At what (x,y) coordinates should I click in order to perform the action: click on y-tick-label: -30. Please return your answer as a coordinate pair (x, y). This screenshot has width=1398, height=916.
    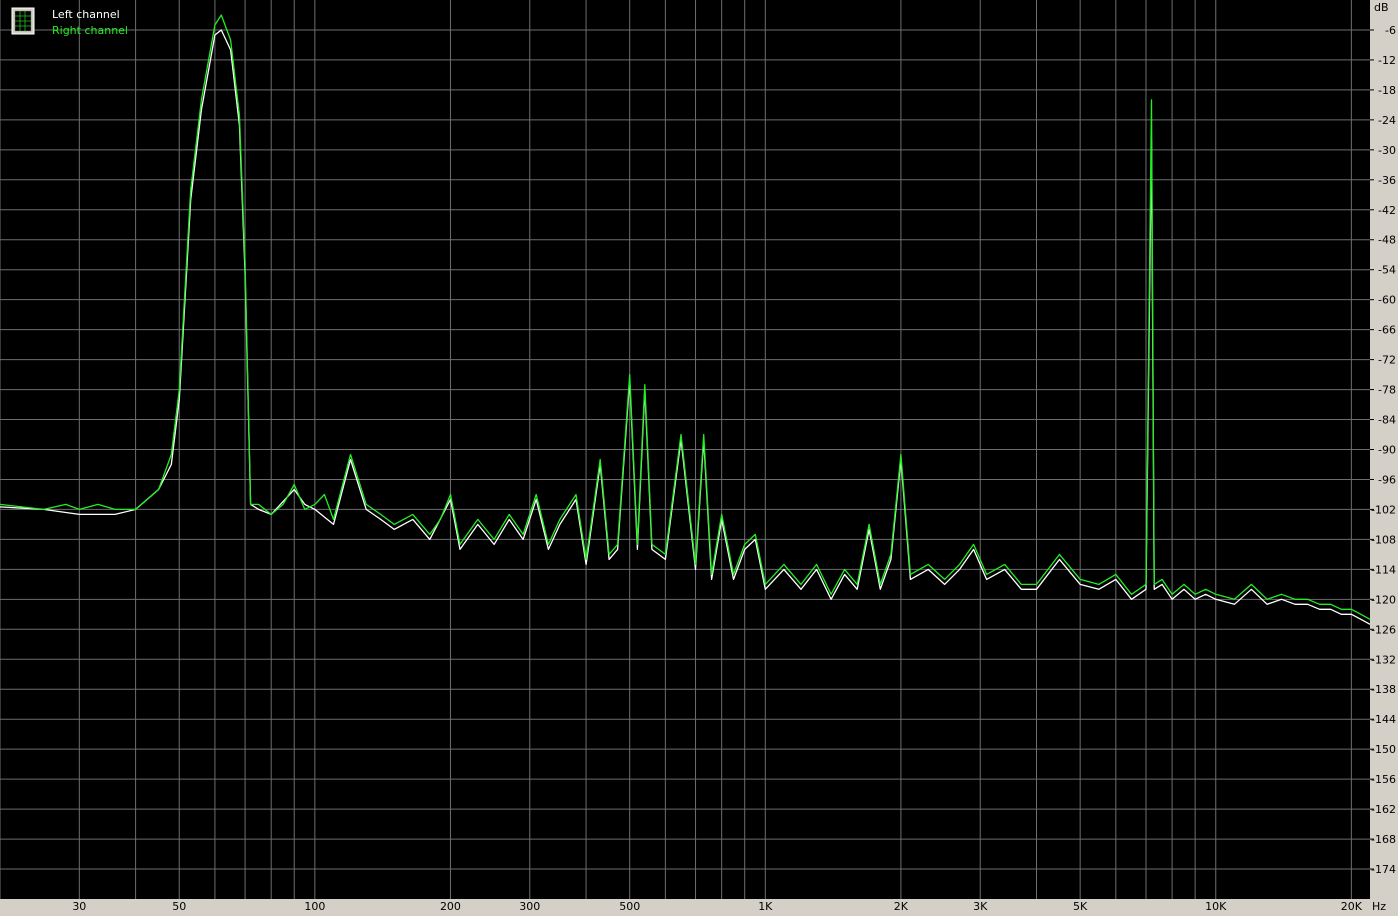
    Looking at the image, I should click on (1387, 150).